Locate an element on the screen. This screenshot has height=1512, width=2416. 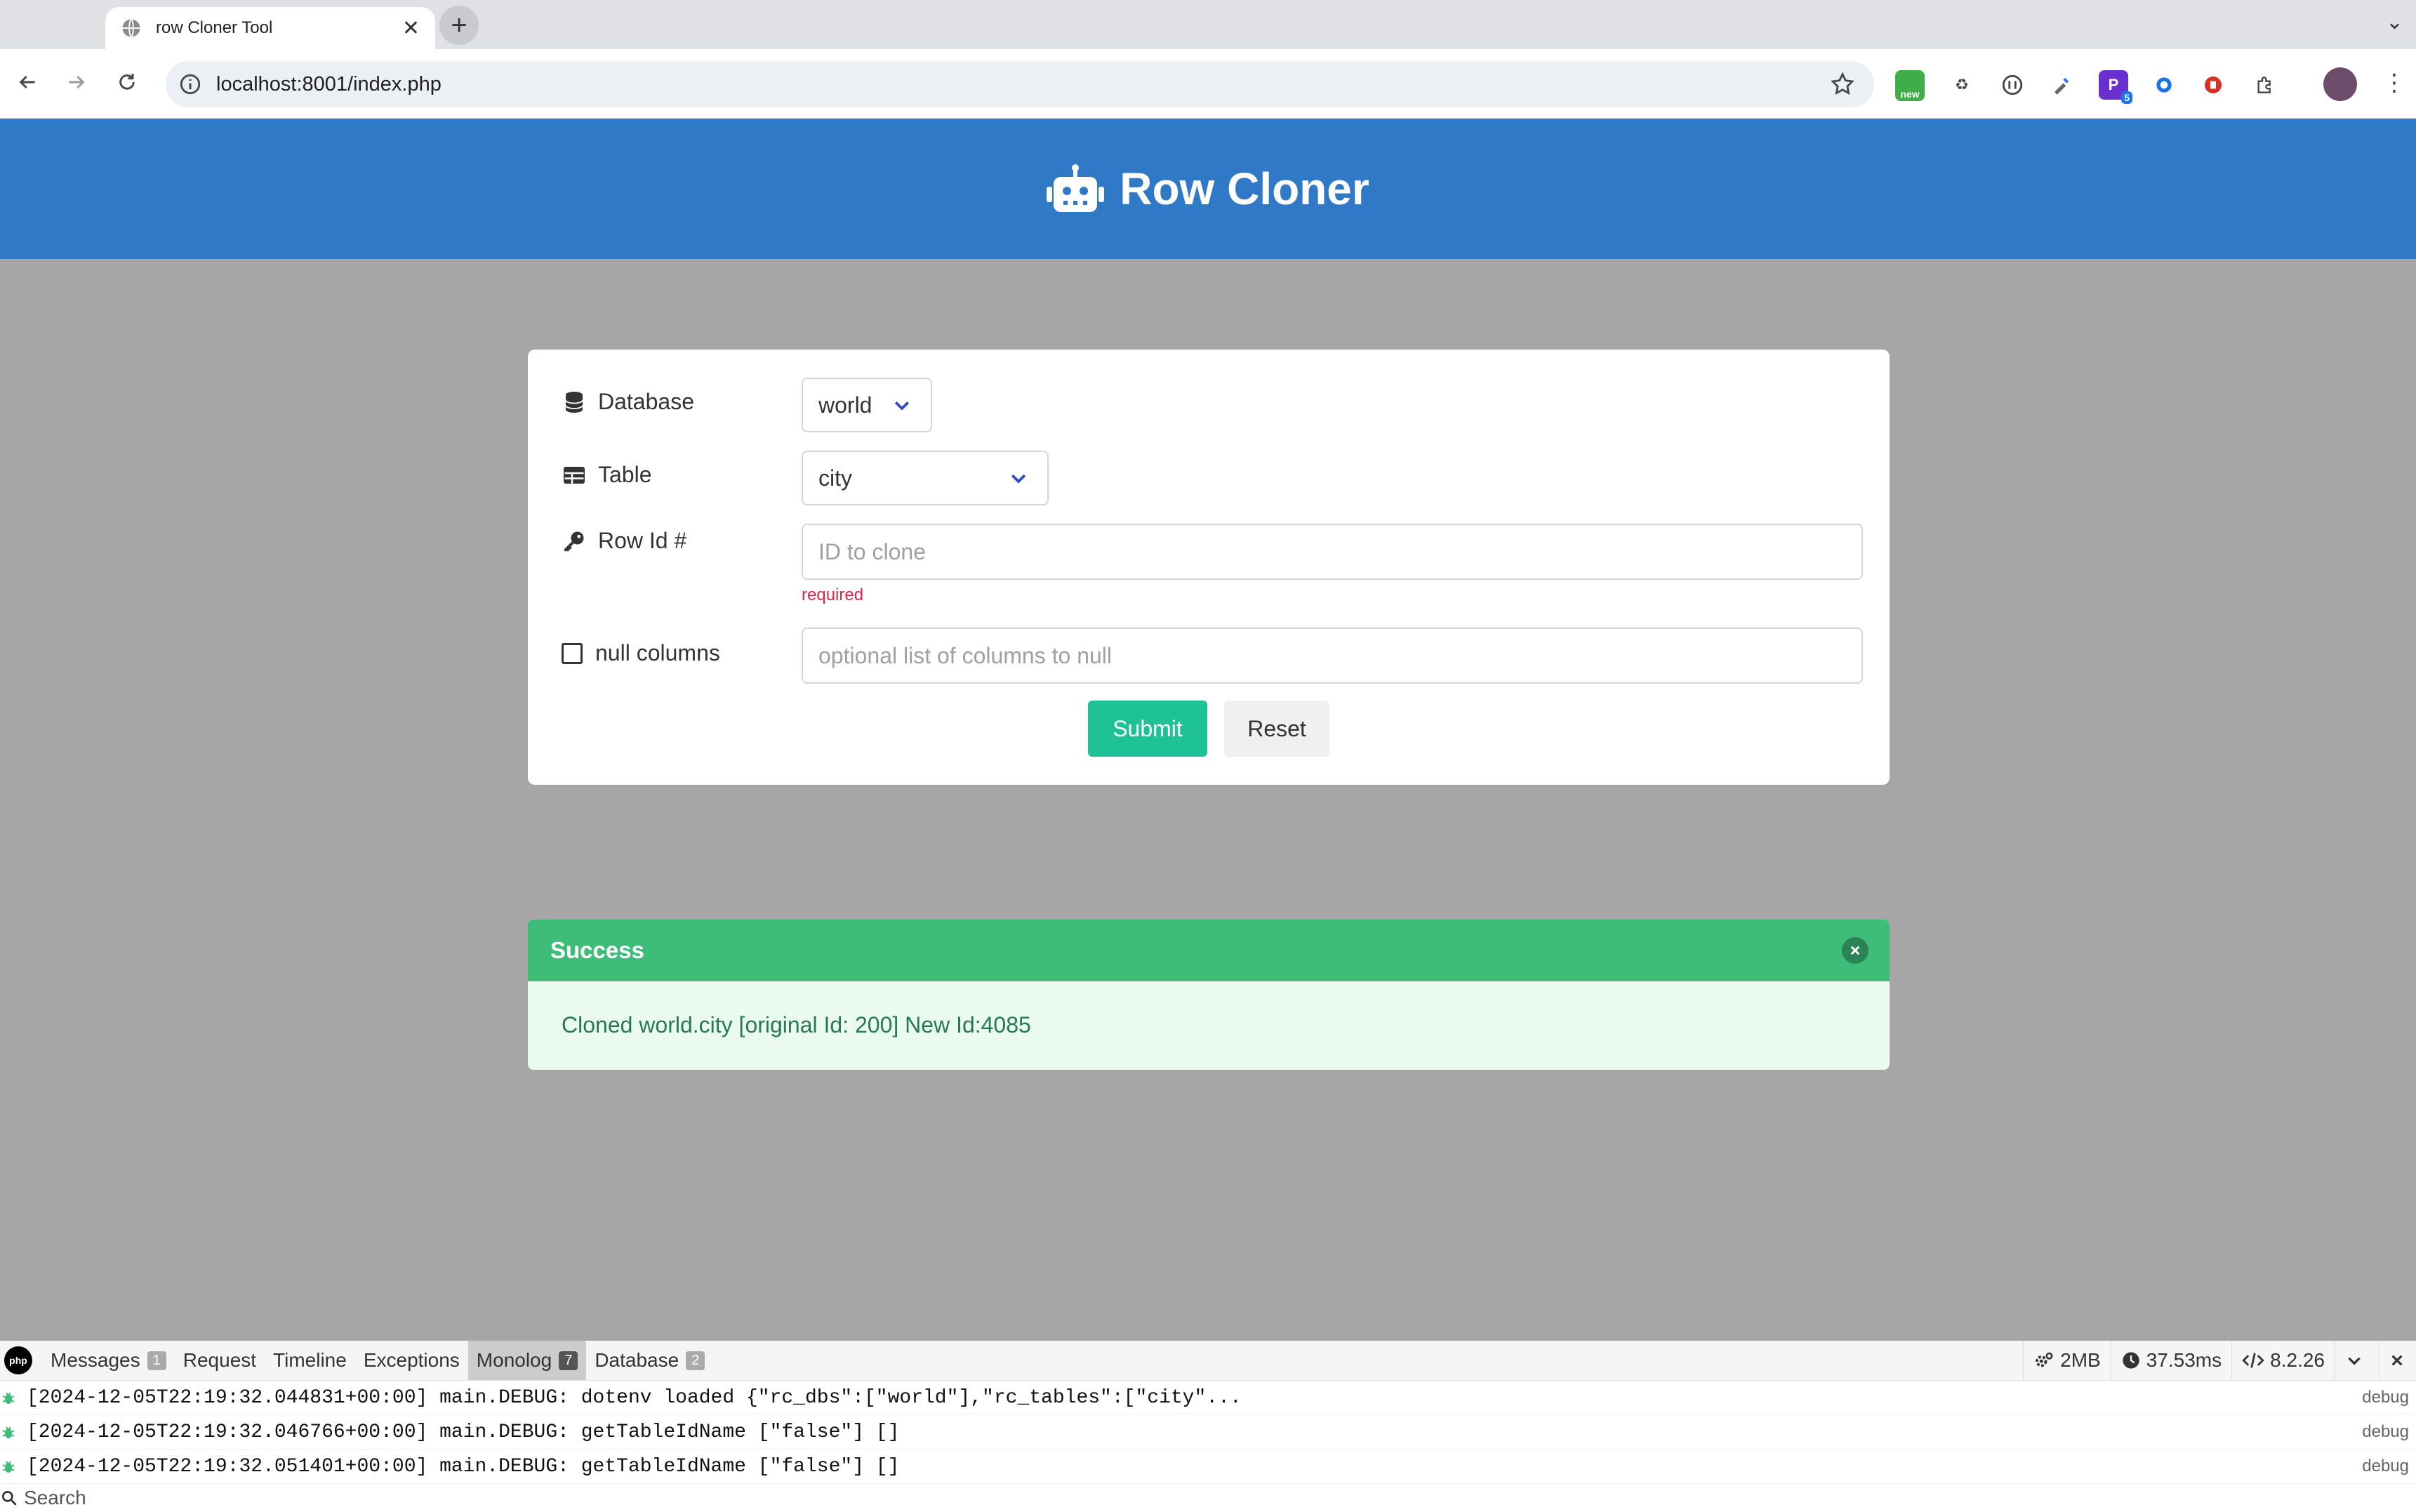
reload-icon is located at coordinates (127, 82).